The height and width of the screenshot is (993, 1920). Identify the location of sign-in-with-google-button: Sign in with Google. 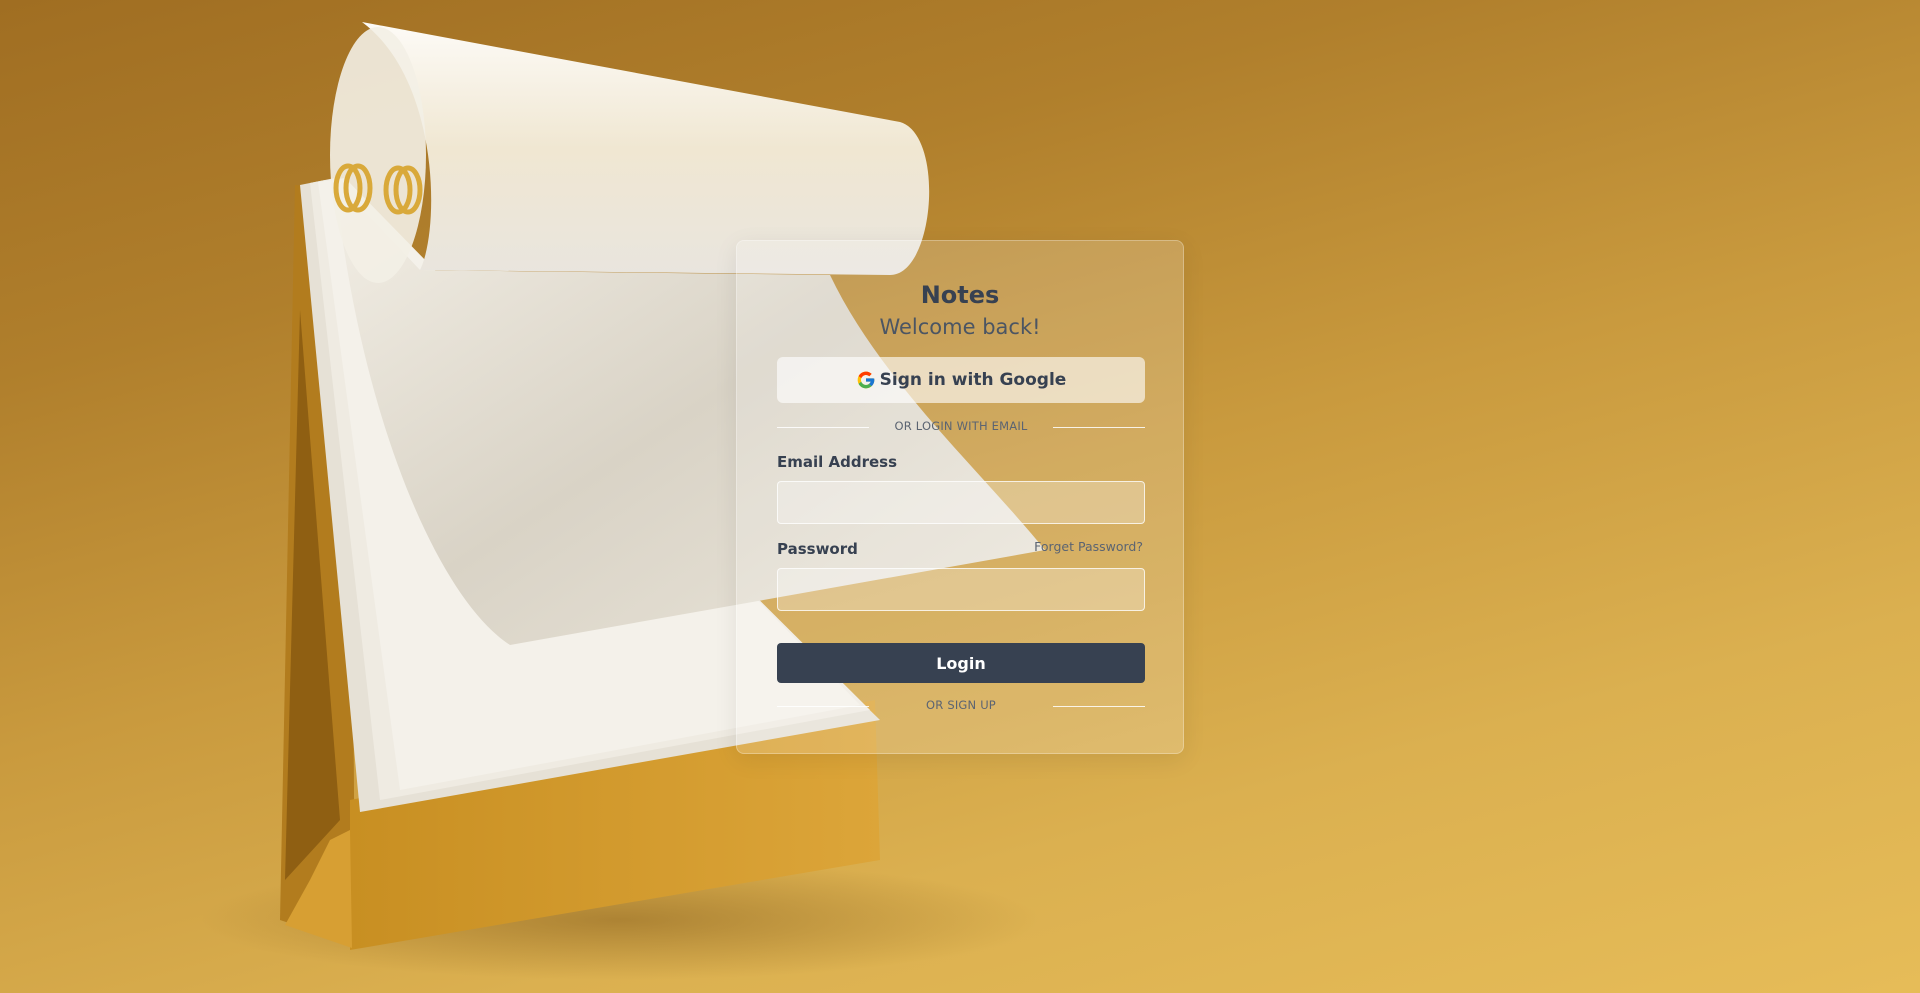
(961, 380).